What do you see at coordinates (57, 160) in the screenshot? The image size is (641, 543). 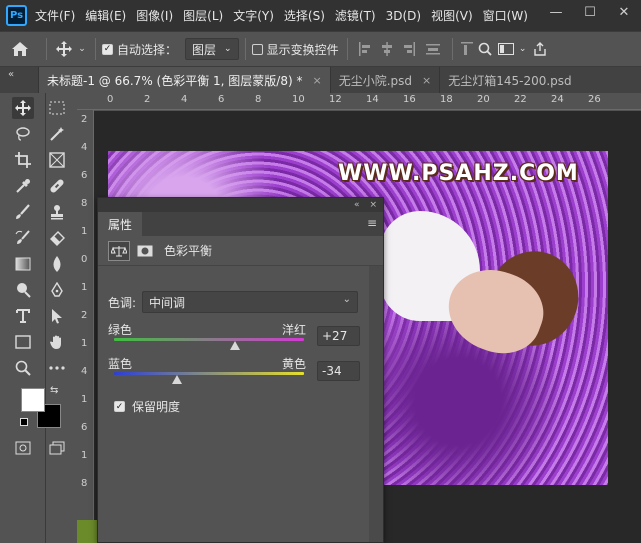 I see `frame-tool-icon` at bounding box center [57, 160].